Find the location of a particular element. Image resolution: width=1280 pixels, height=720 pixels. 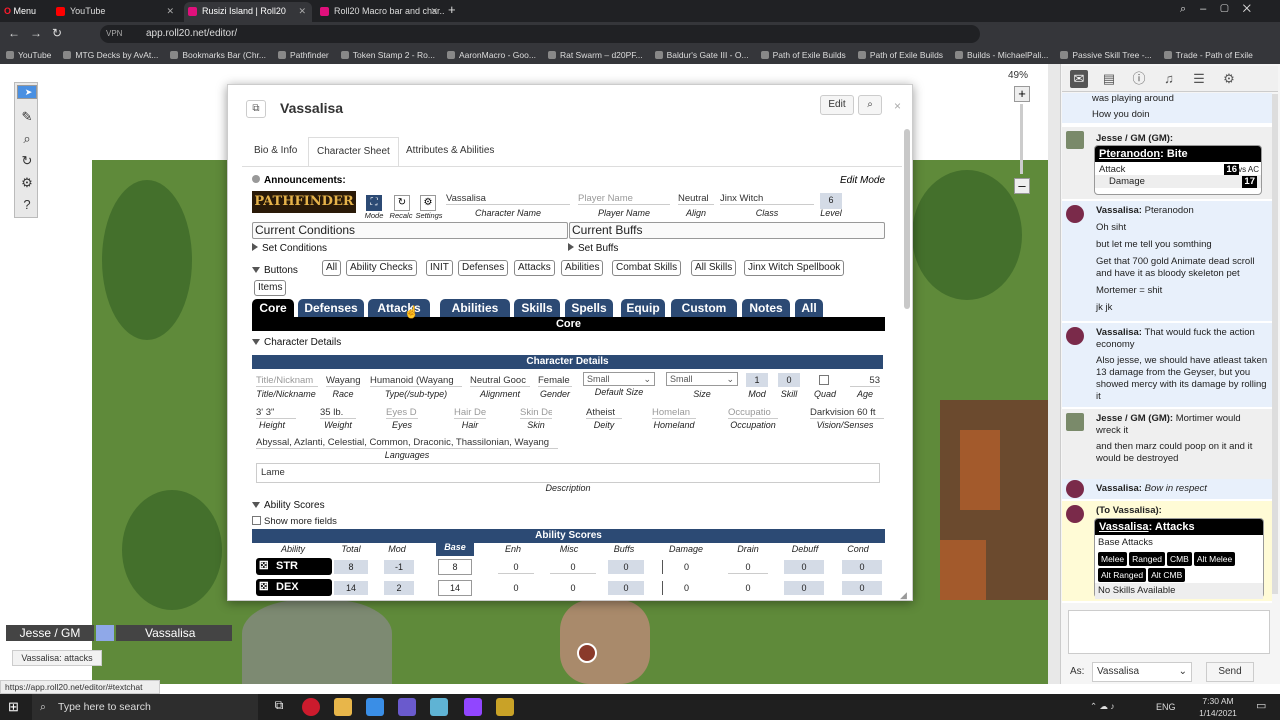

tab-attributes-abilities: Attributes & Abilities is located at coordinates (450, 152).